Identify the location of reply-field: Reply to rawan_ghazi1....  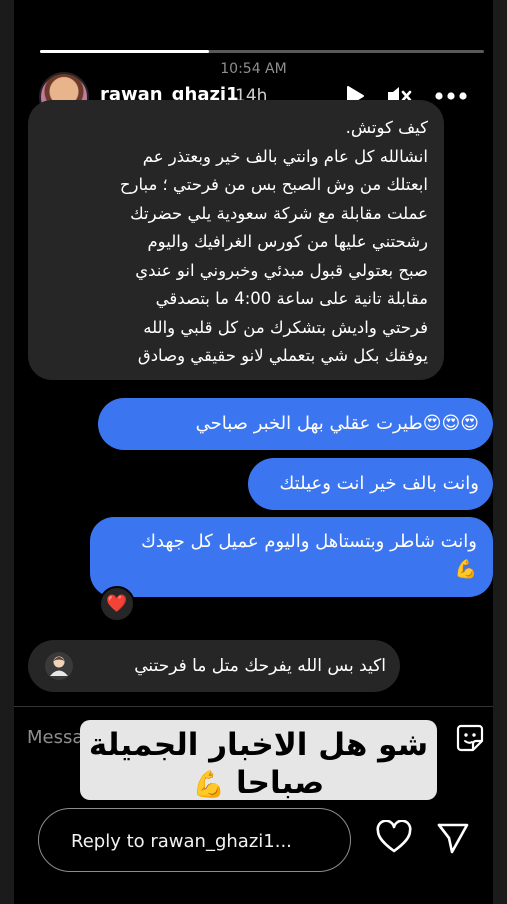
(194, 840).